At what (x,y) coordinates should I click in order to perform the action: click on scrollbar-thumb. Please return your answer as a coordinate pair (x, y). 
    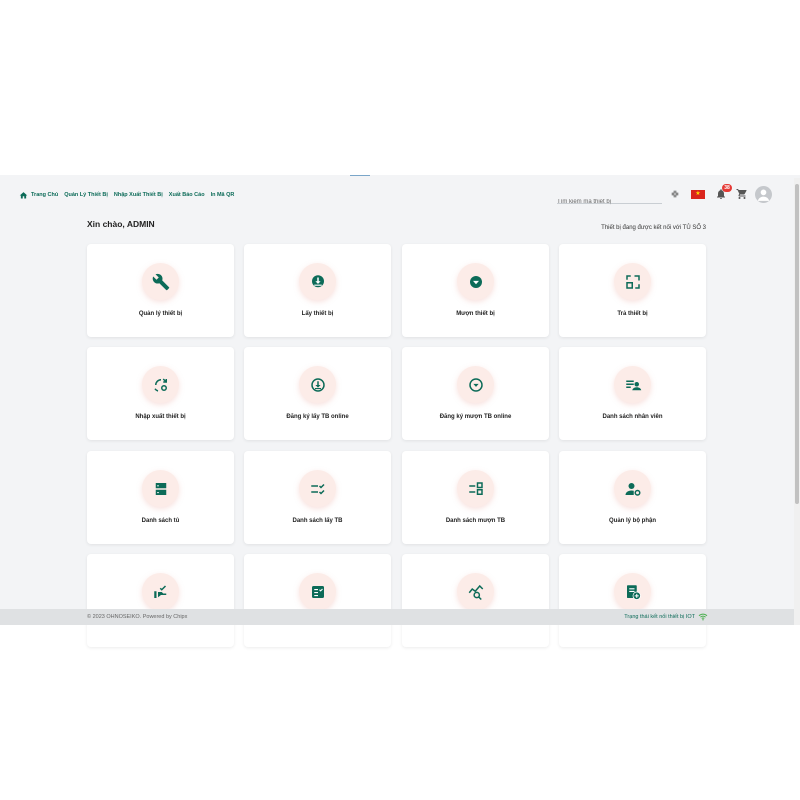
    Looking at the image, I should click on (797, 344).